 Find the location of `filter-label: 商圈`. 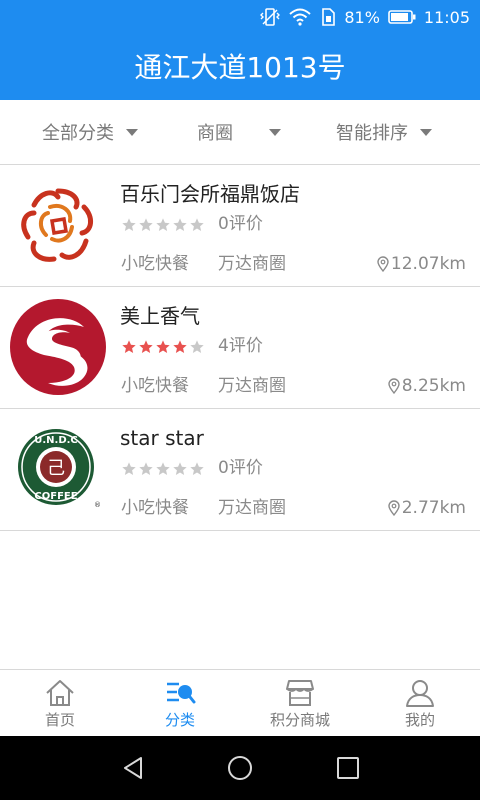

filter-label: 商圈 is located at coordinates (215, 133).